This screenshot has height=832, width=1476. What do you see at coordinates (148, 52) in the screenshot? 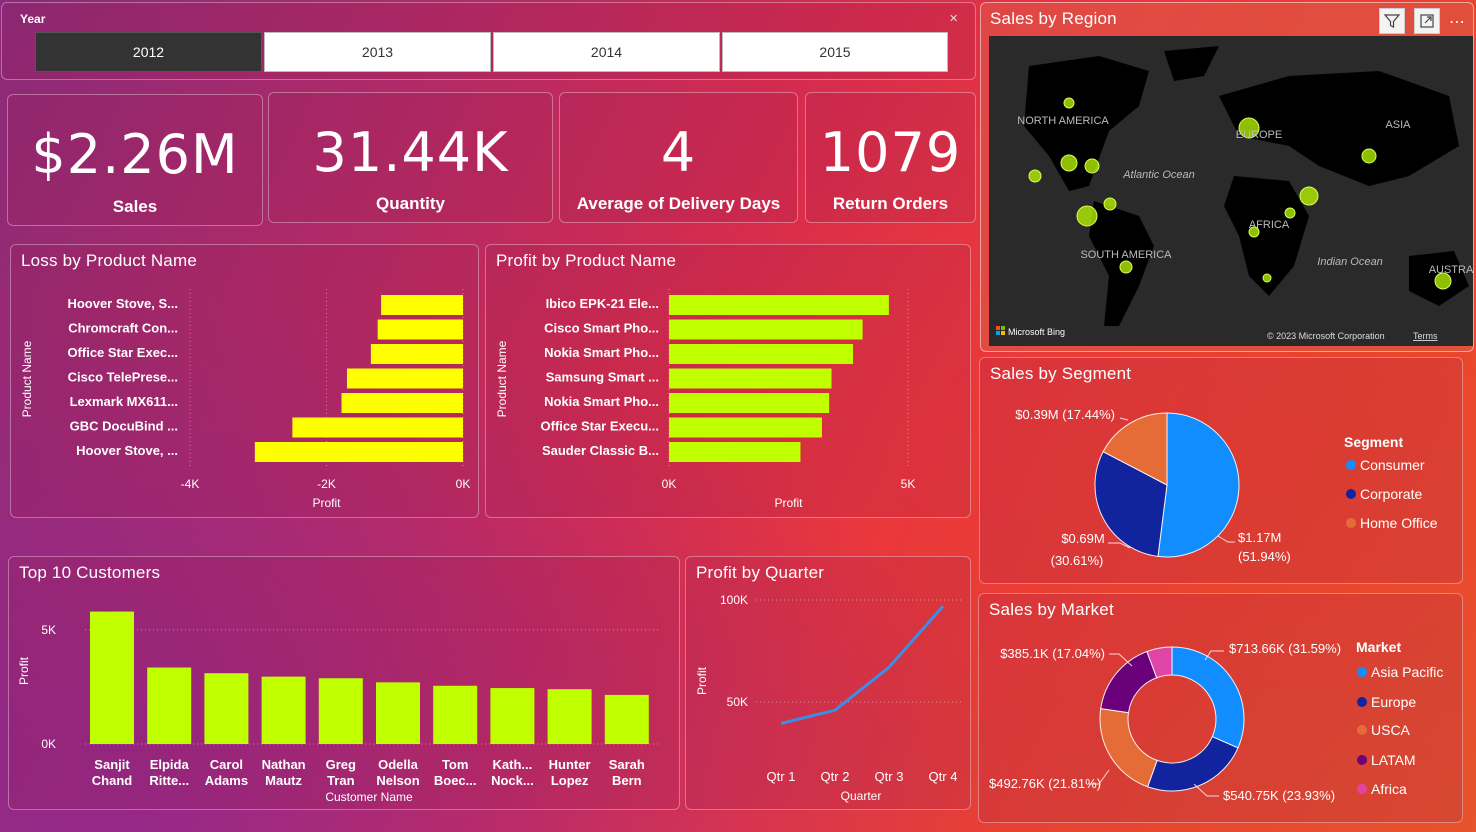
I see `year-button-2012: 2012` at bounding box center [148, 52].